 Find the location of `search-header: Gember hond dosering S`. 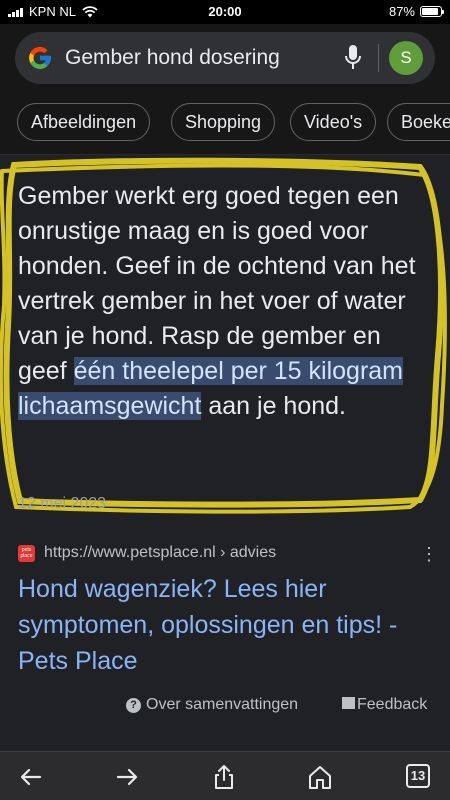

search-header: Gember hond dosering S is located at coordinates (225, 59).